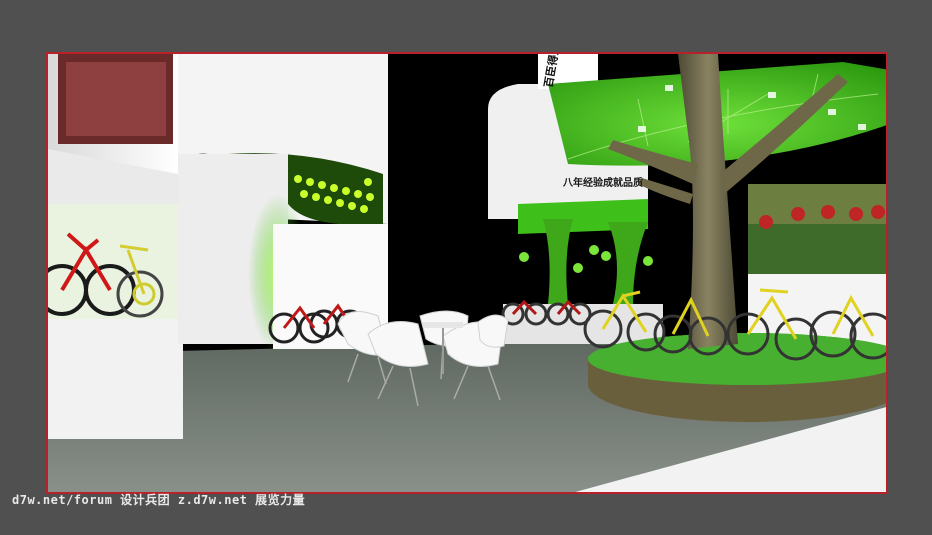 This screenshot has height=535, width=932. I want to click on left-pedestal, so click(115, 379).